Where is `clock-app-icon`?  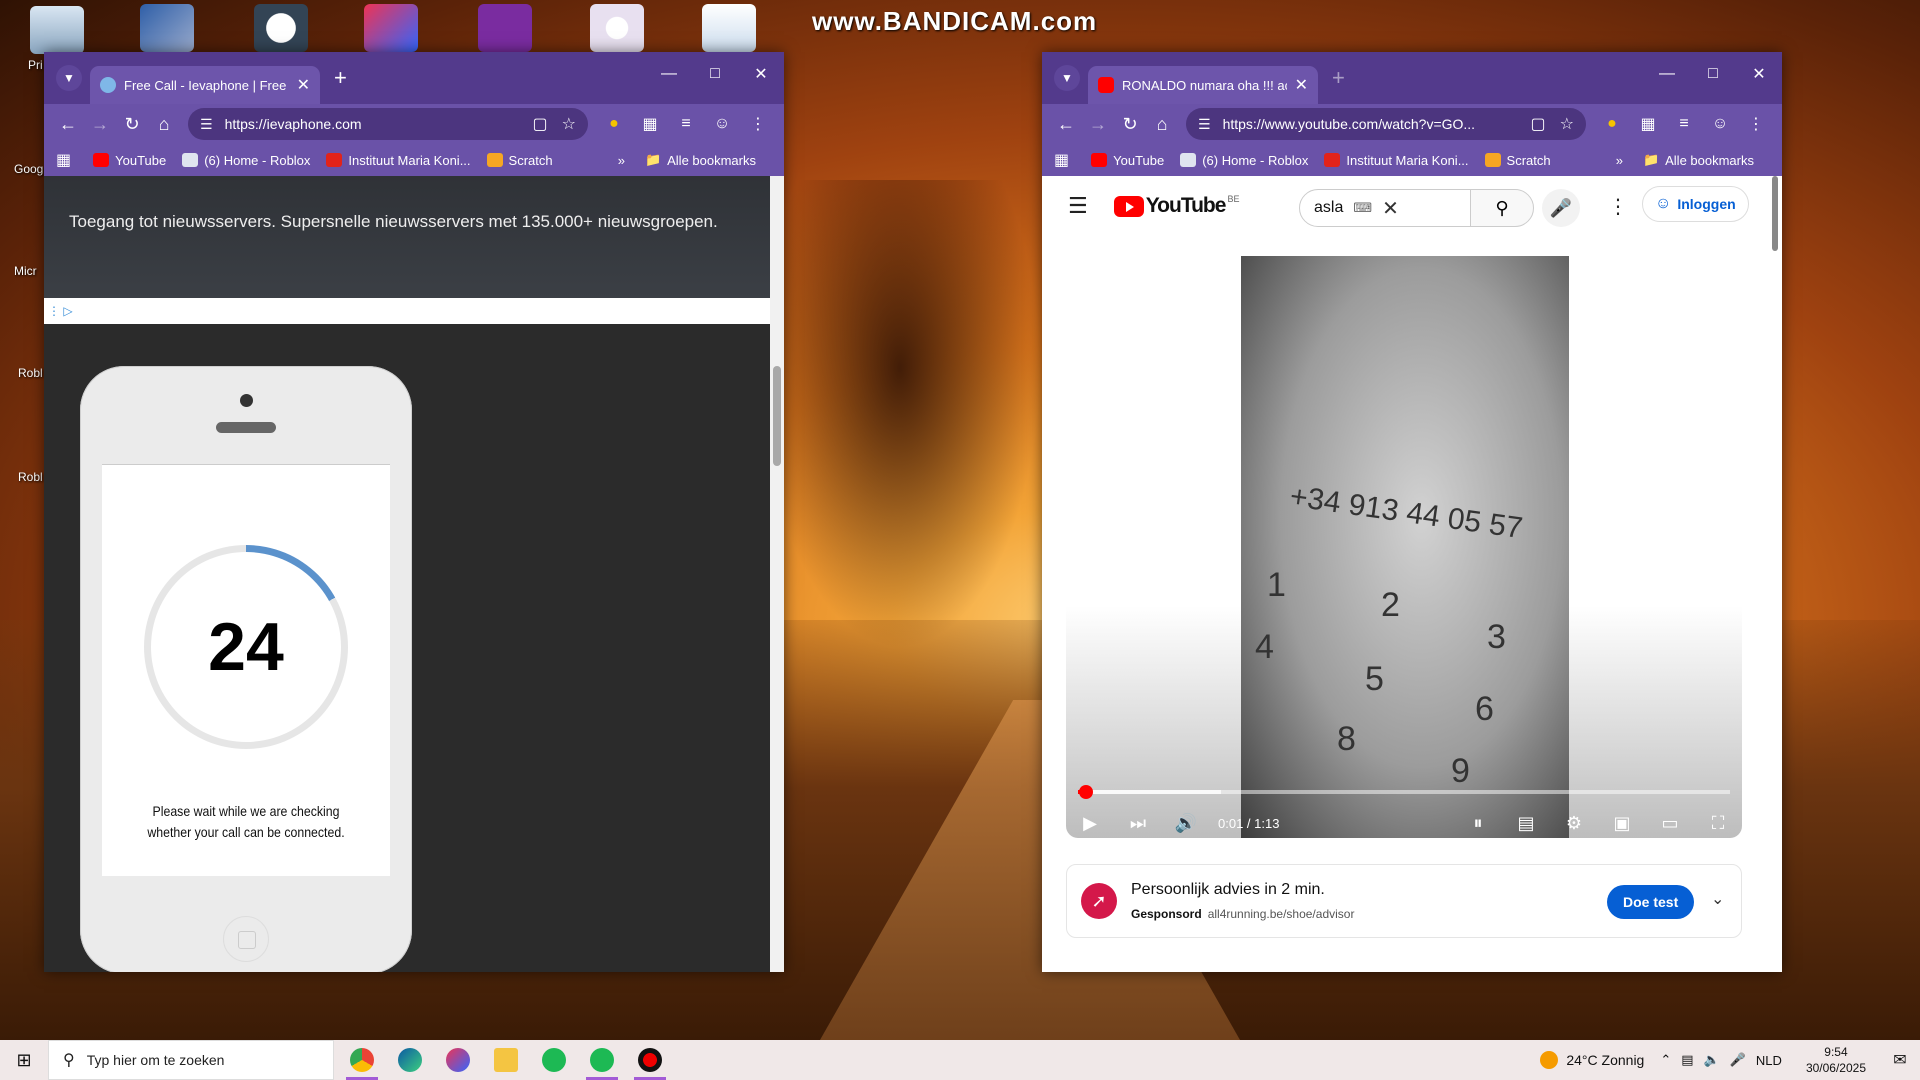
clock-app-icon is located at coordinates (281, 28).